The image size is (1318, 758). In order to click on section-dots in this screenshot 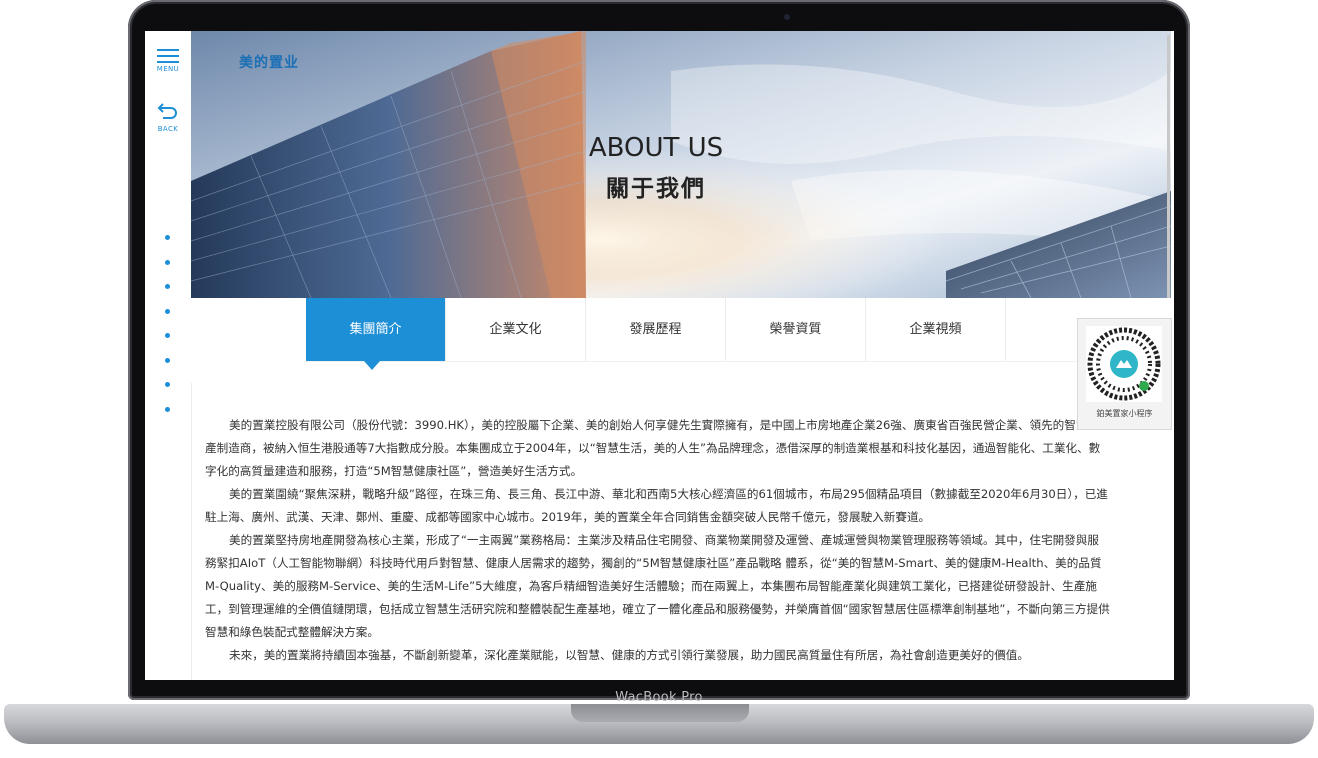, I will do `click(168, 333)`.